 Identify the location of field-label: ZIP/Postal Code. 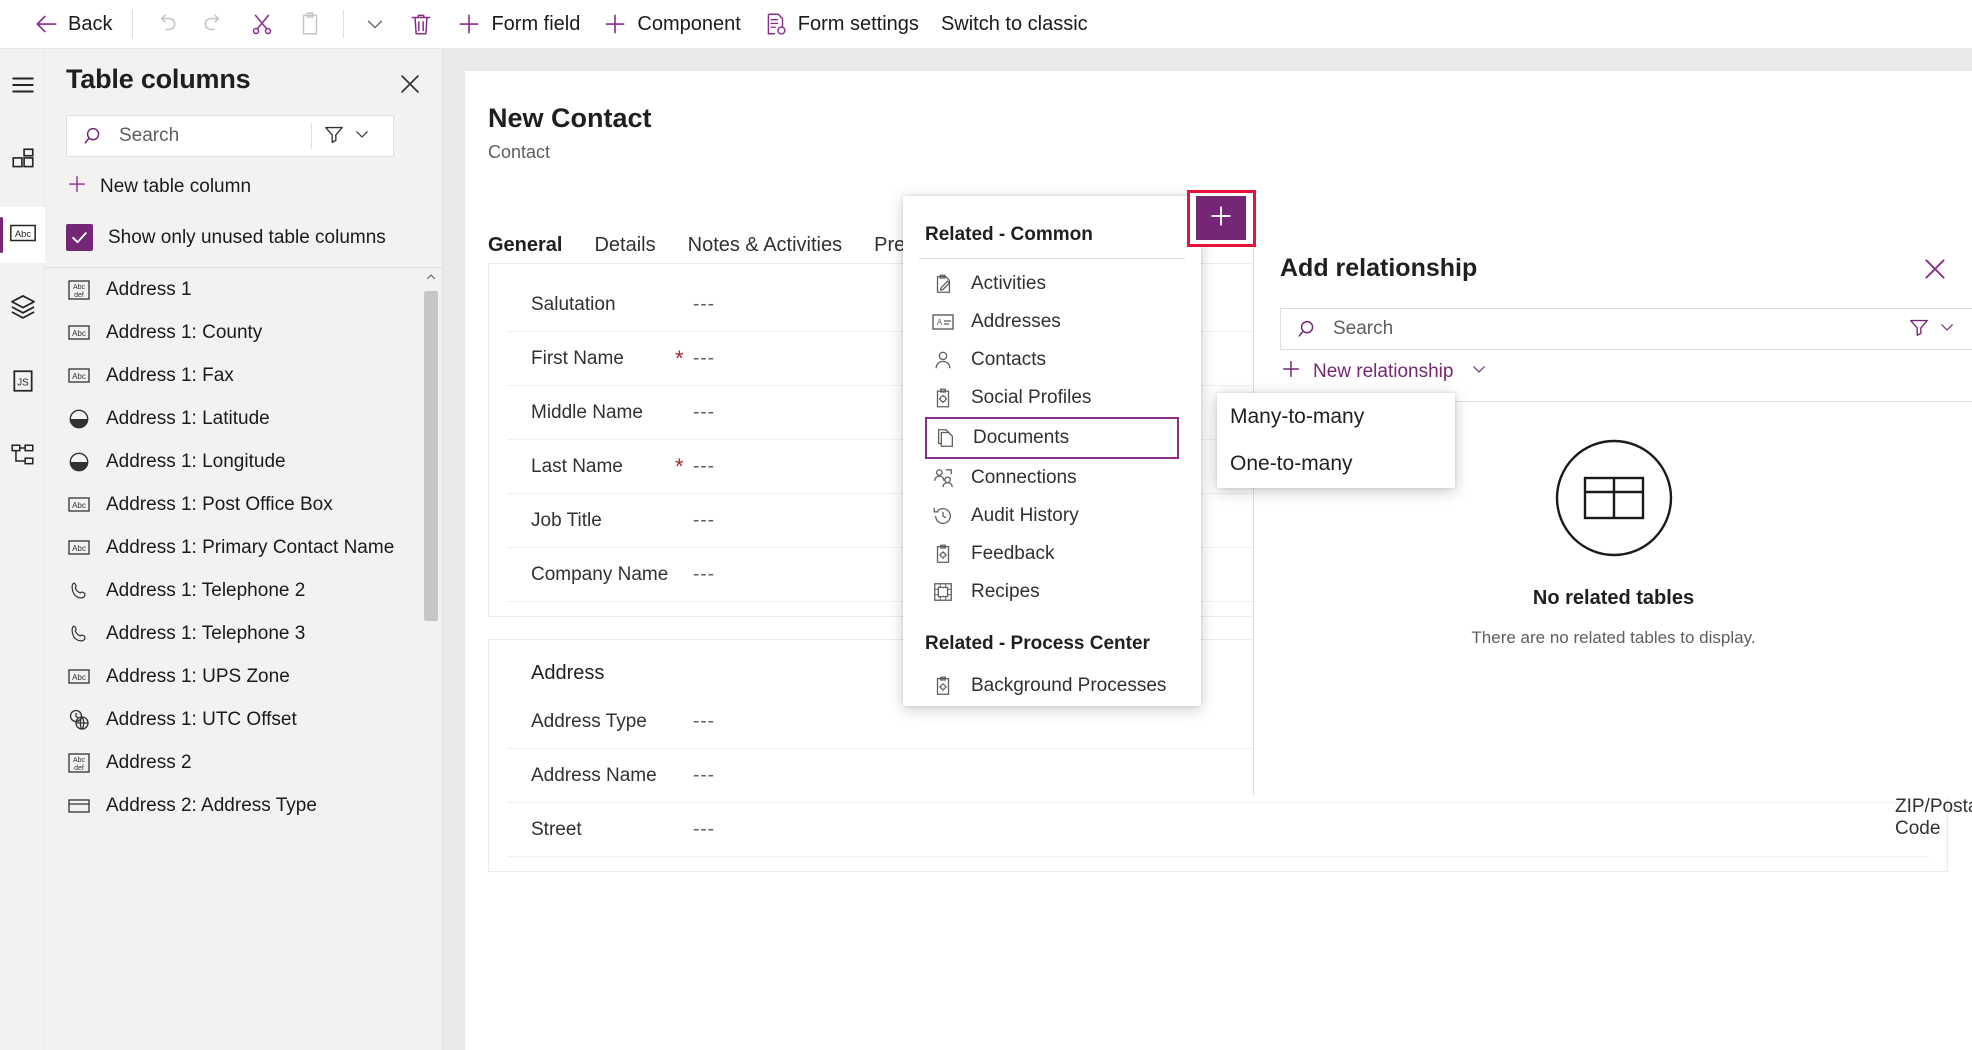
(1933, 817).